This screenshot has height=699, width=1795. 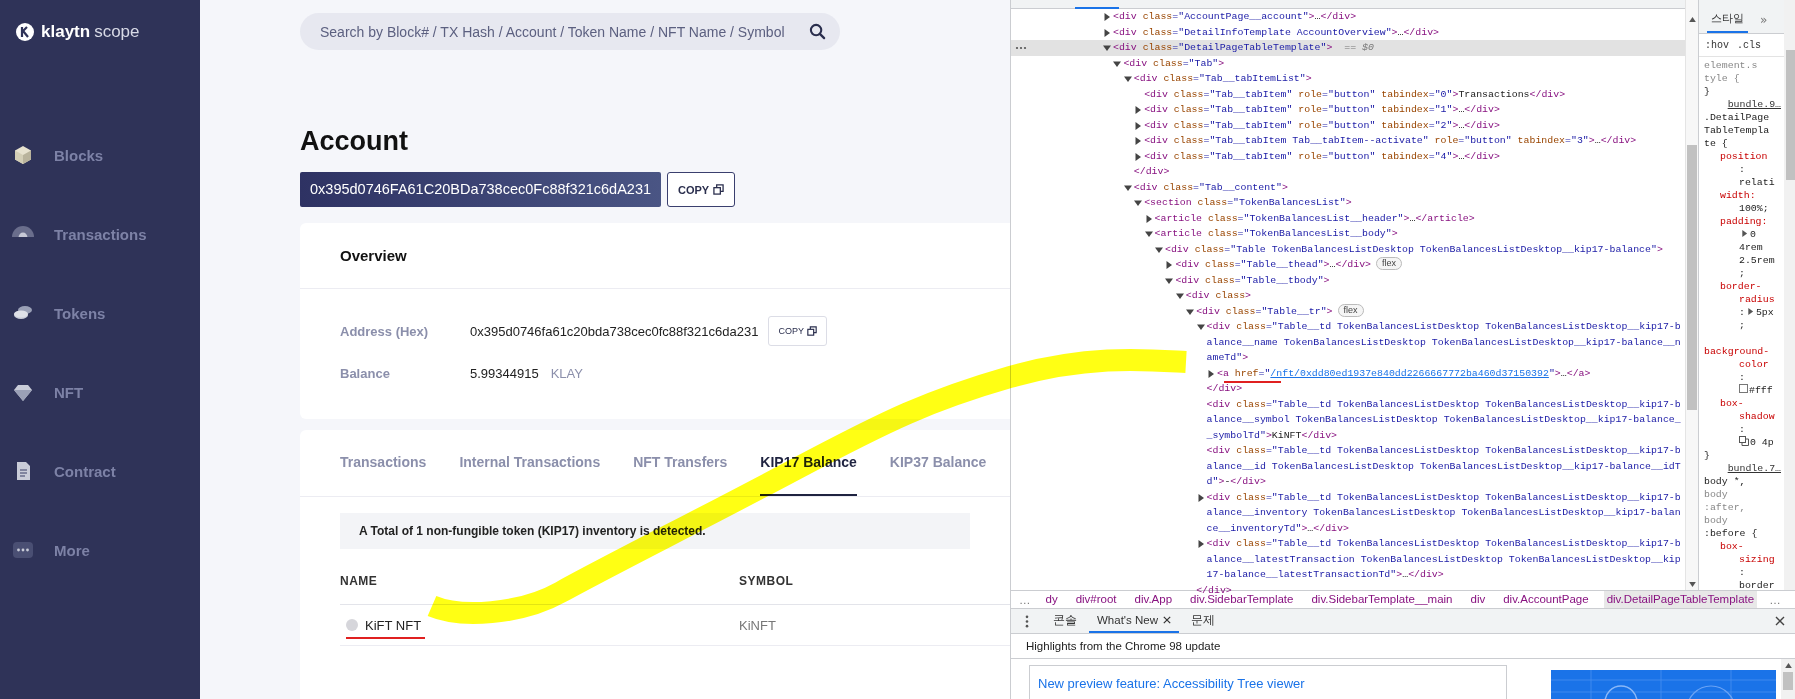 What do you see at coordinates (1051, 599) in the screenshot?
I see `breadcrumb: dy` at bounding box center [1051, 599].